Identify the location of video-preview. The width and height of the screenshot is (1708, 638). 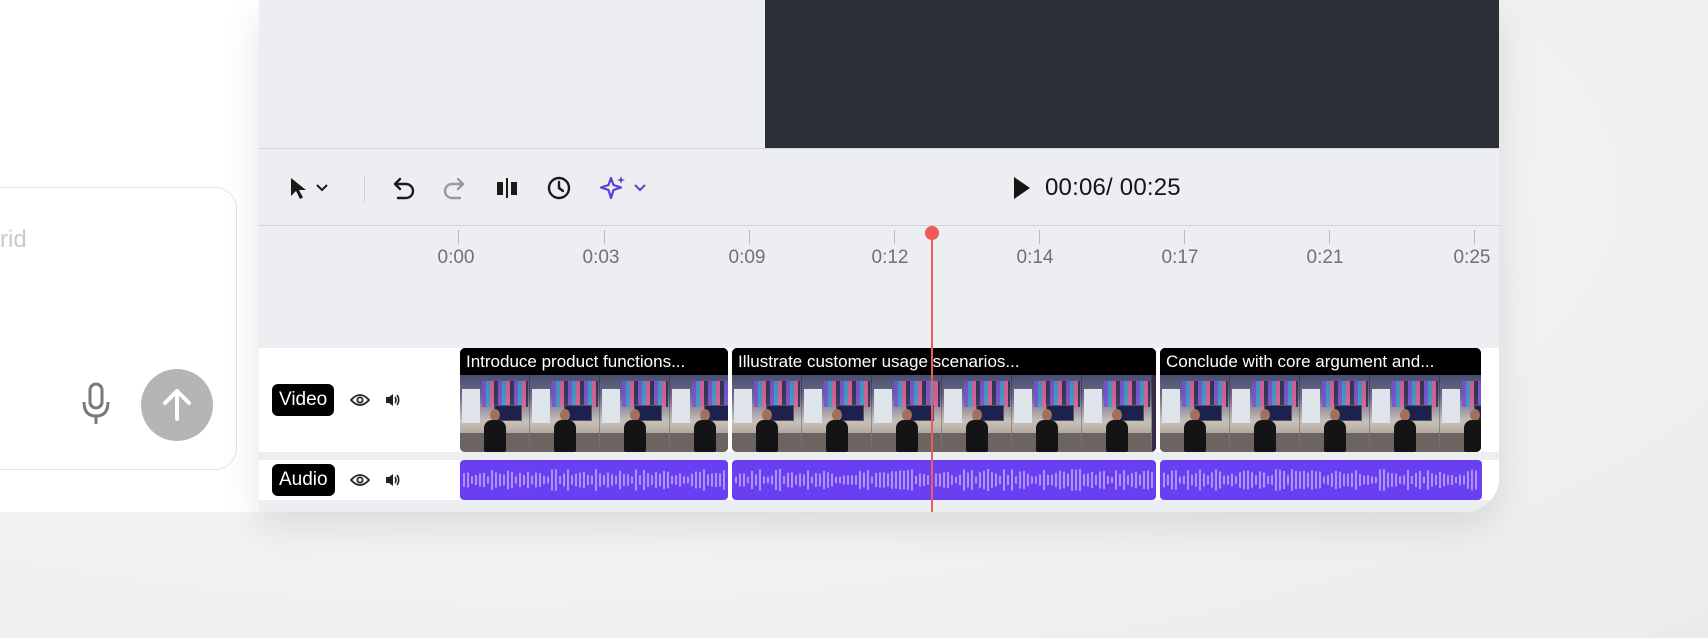
(1132, 74).